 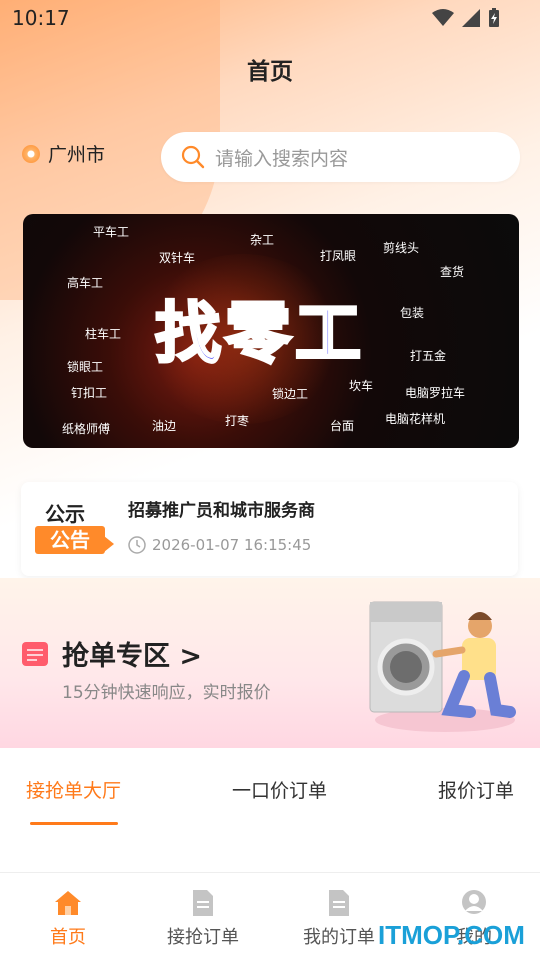 I want to click on banner-tag: 电脑花样机, so click(x=415, y=419).